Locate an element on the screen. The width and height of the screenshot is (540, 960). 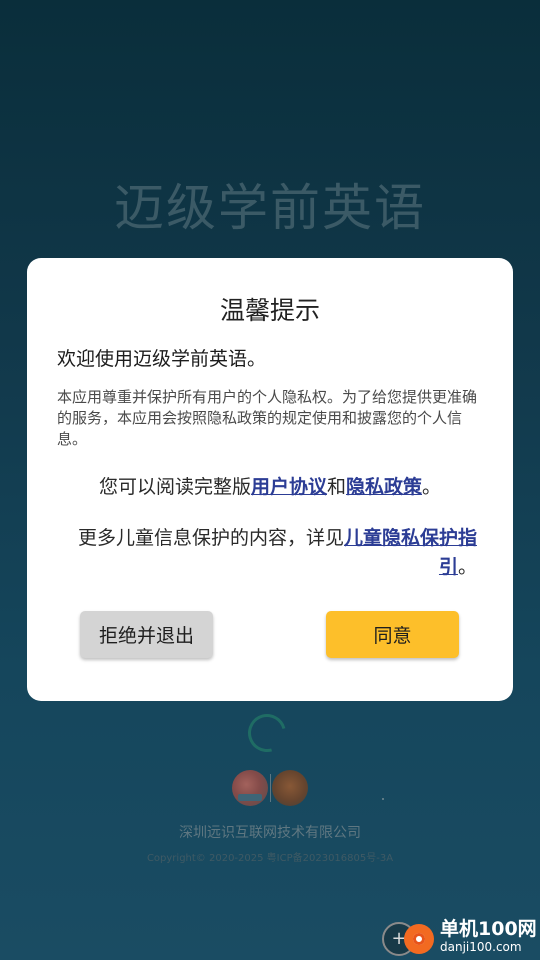
child-privacy-period: 。 is located at coordinates (467, 567).